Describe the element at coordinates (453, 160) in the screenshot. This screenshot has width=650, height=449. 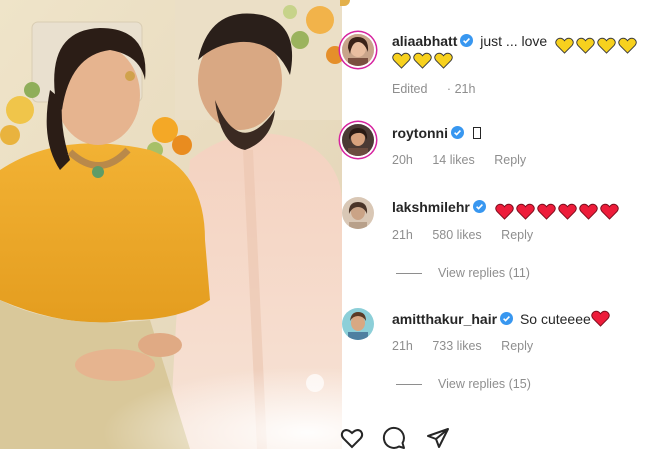
I see `comment-likes: 14 likes` at that location.